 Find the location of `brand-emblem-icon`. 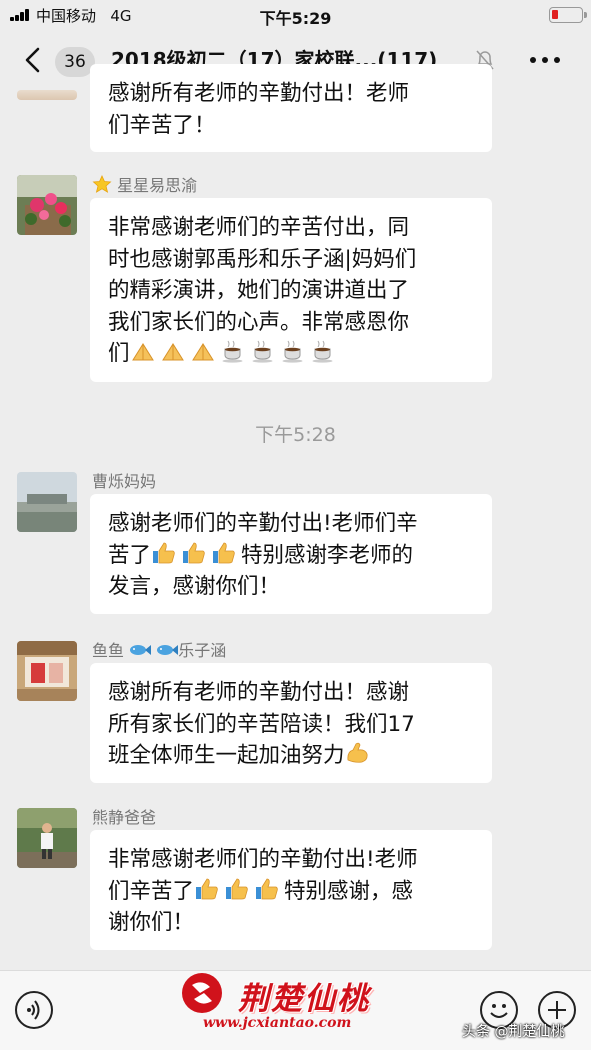

brand-emblem-icon is located at coordinates (202, 993).